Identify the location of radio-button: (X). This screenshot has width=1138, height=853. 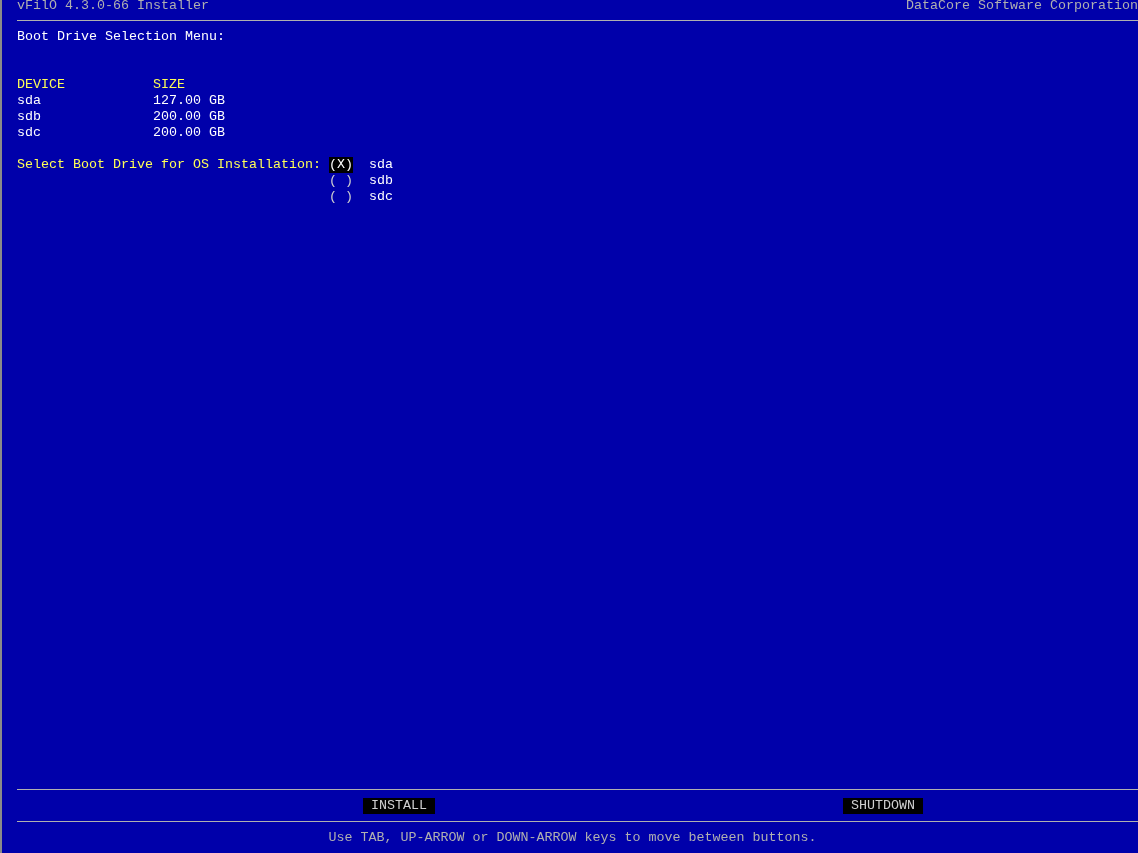
(341, 165).